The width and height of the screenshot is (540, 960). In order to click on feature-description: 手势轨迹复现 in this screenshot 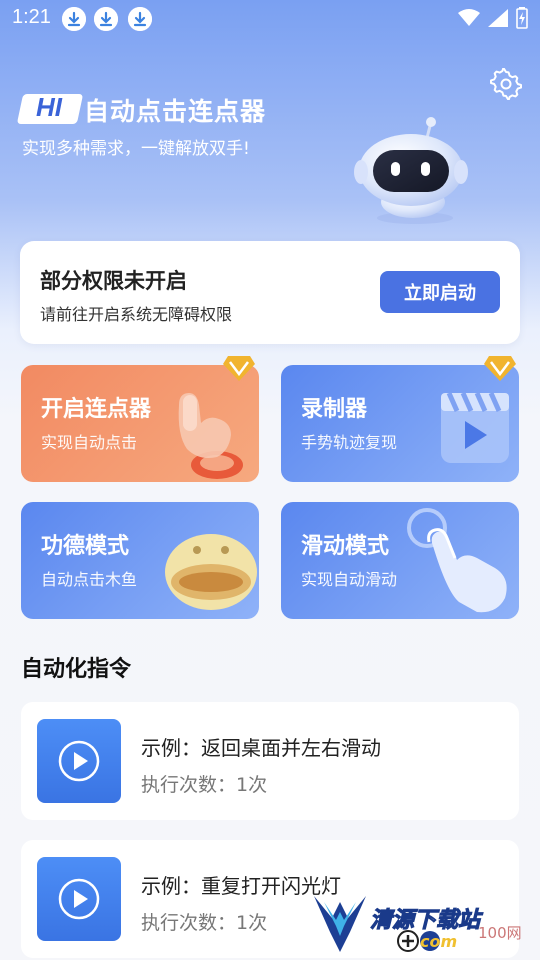, I will do `click(349, 442)`.